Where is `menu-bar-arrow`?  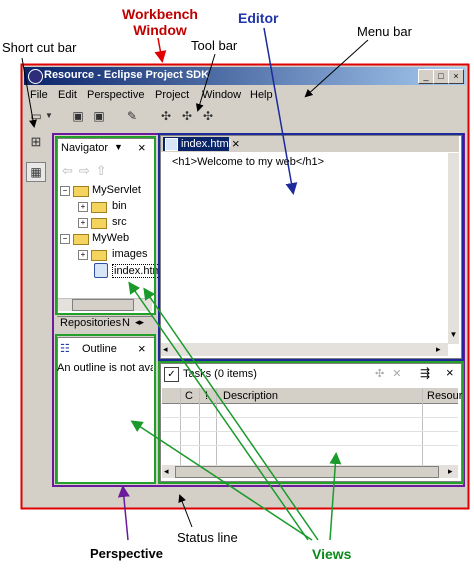 menu-bar-arrow is located at coordinates (336, 68).